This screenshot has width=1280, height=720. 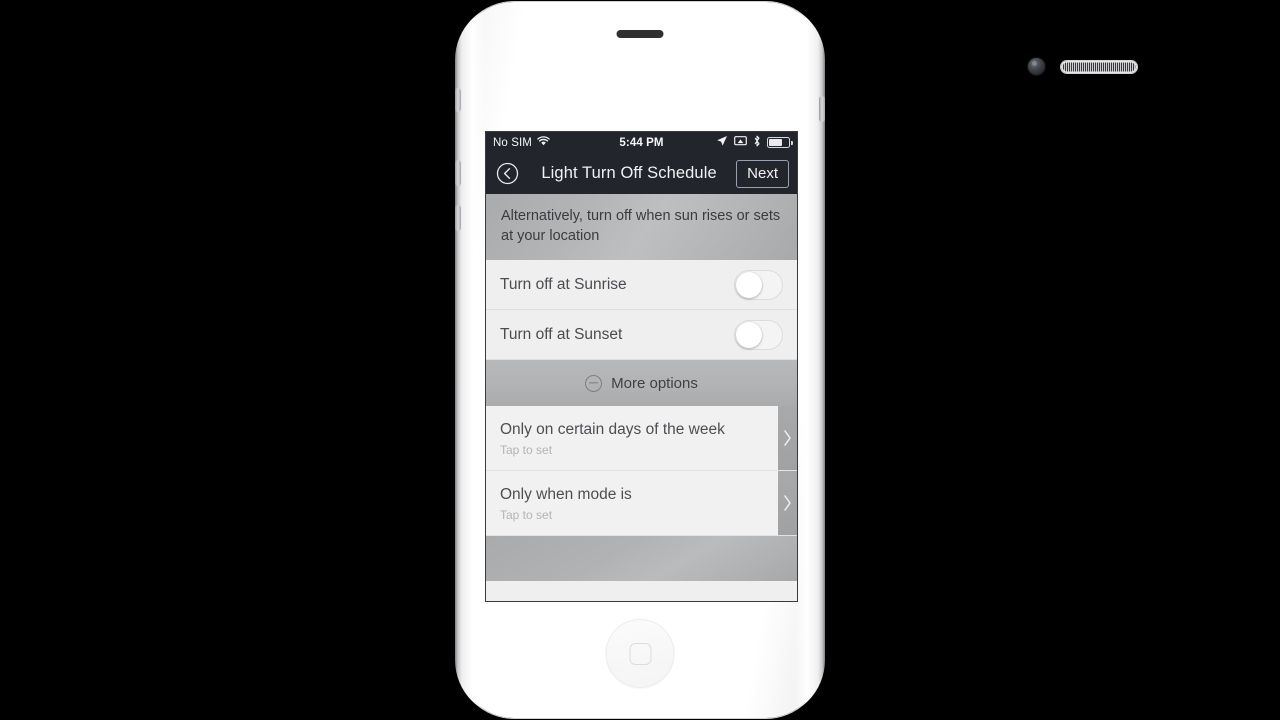 What do you see at coordinates (629, 173) in the screenshot?
I see `page-title: Light Turn Off Schedule` at bounding box center [629, 173].